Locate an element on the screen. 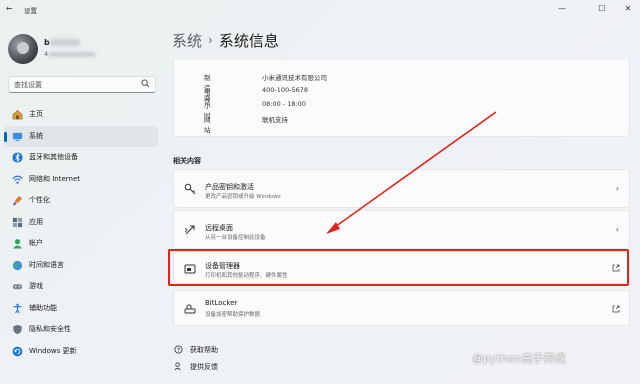 This screenshot has height=384, width=640. watermark: @python高手养成 is located at coordinates (519, 358).